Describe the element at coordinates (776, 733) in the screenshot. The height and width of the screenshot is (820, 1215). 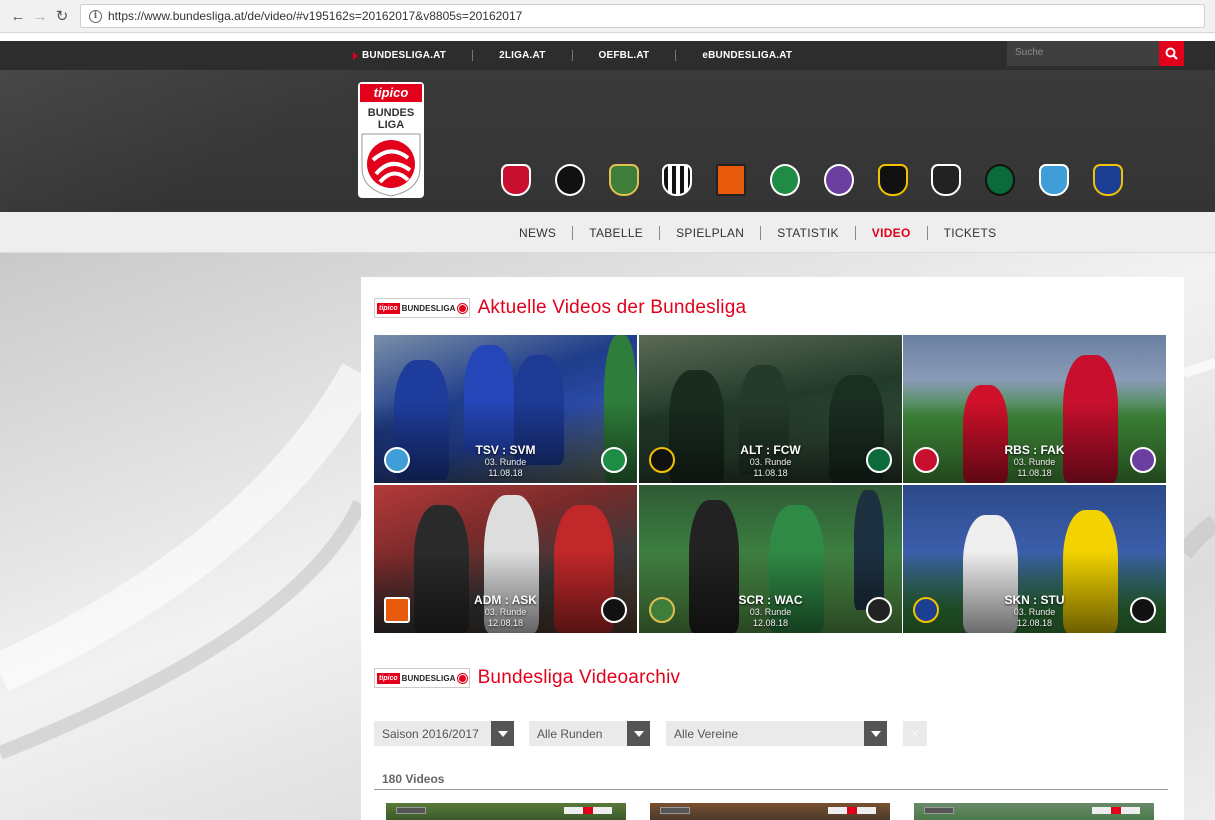
I see `clubs-select: Alle Vereine` at that location.